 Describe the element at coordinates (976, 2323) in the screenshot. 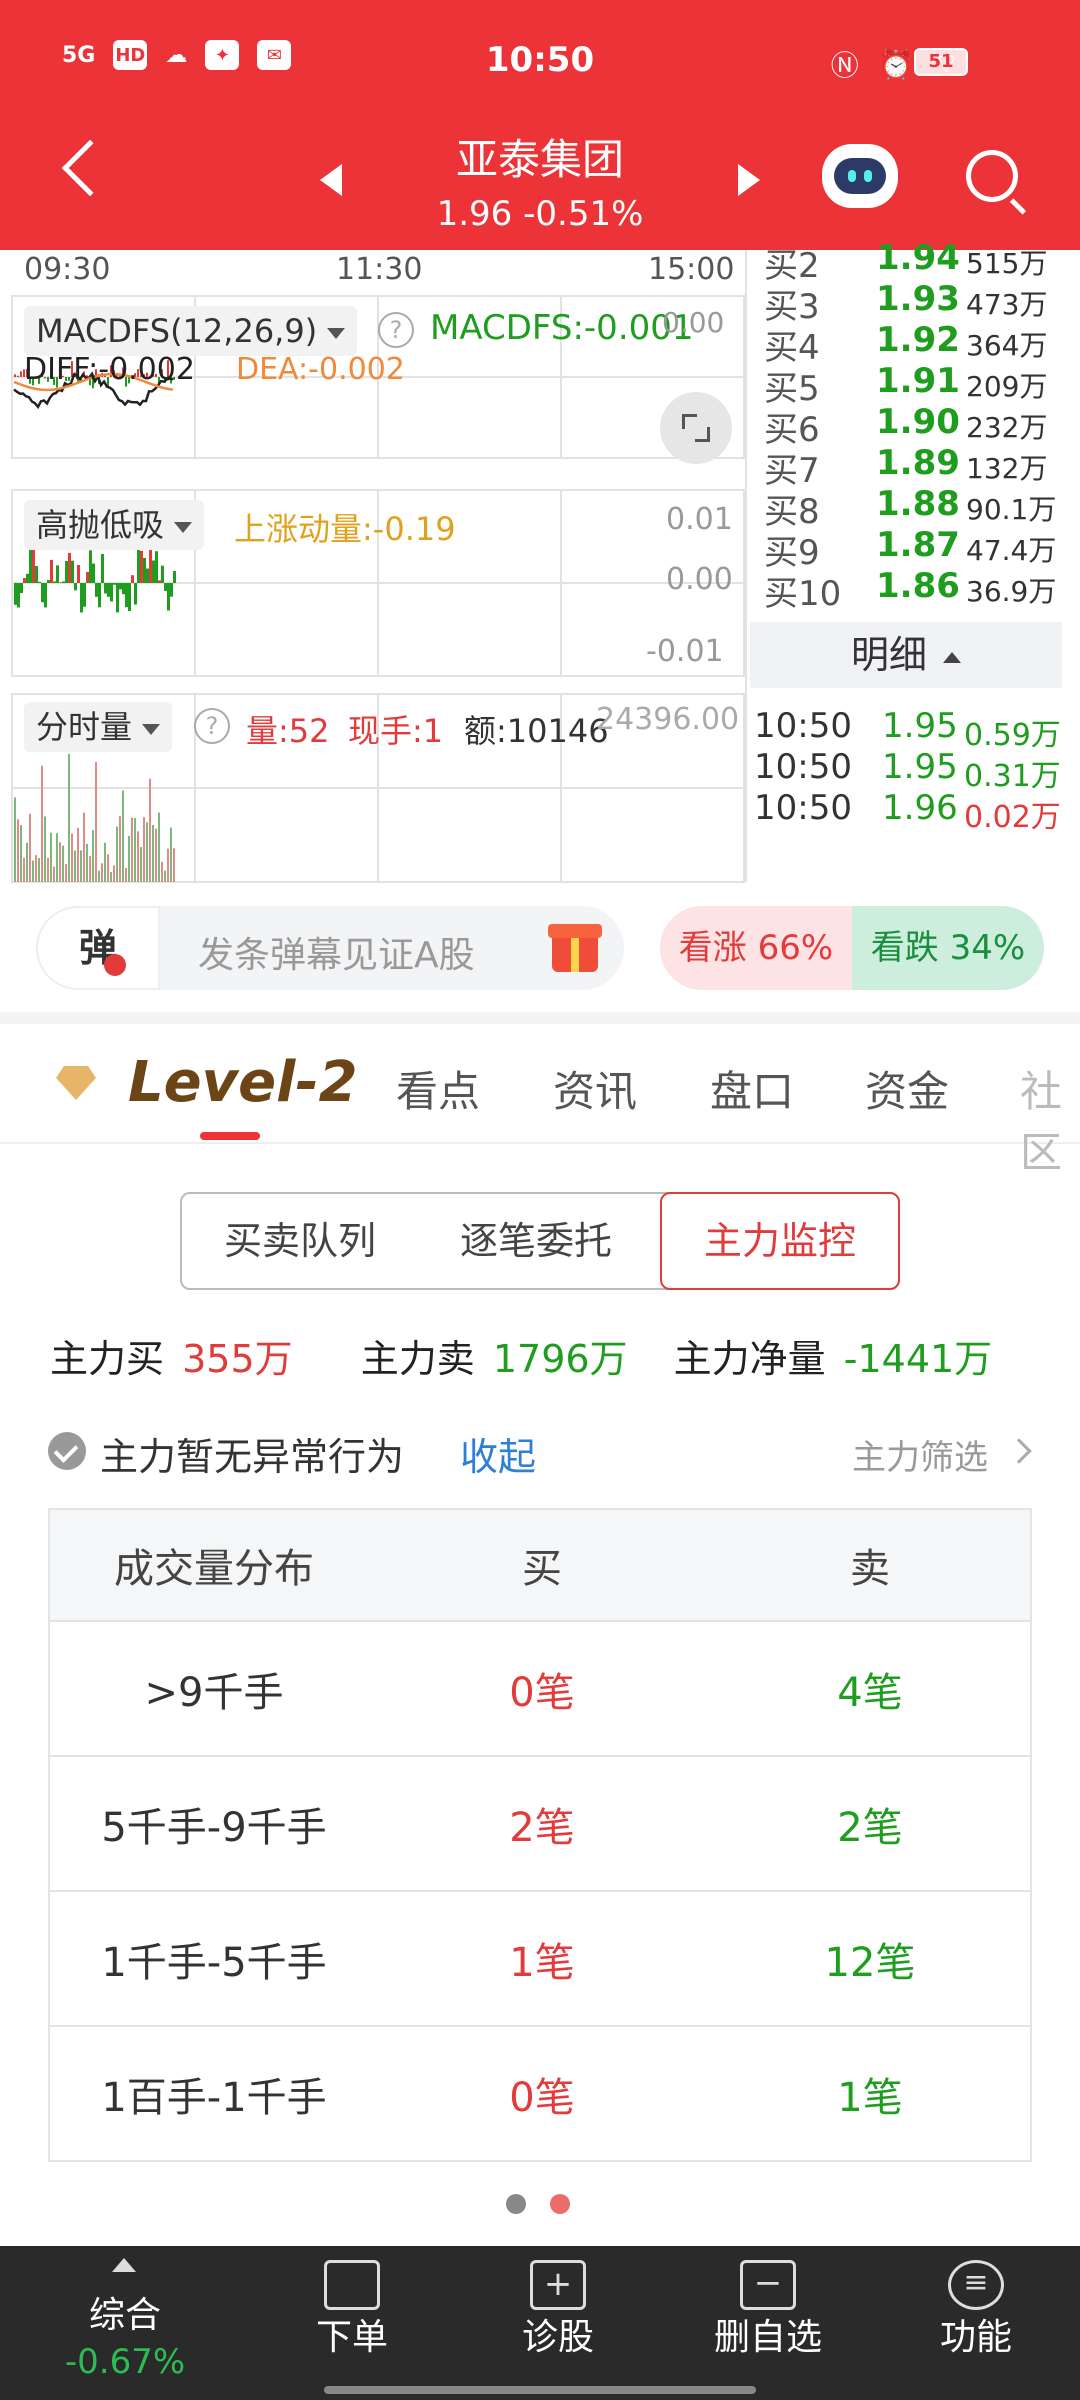

I see `nav-functions: ≡ 功能` at that location.